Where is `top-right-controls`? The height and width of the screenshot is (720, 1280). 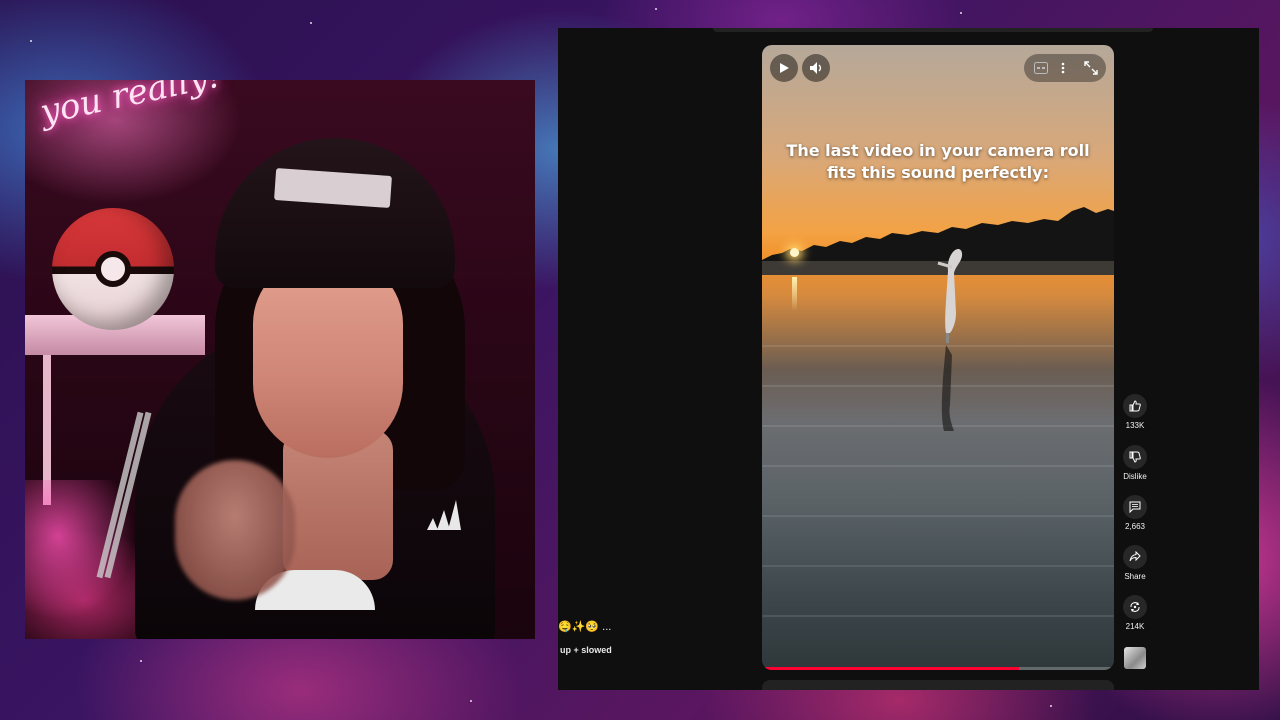 top-right-controls is located at coordinates (1065, 68).